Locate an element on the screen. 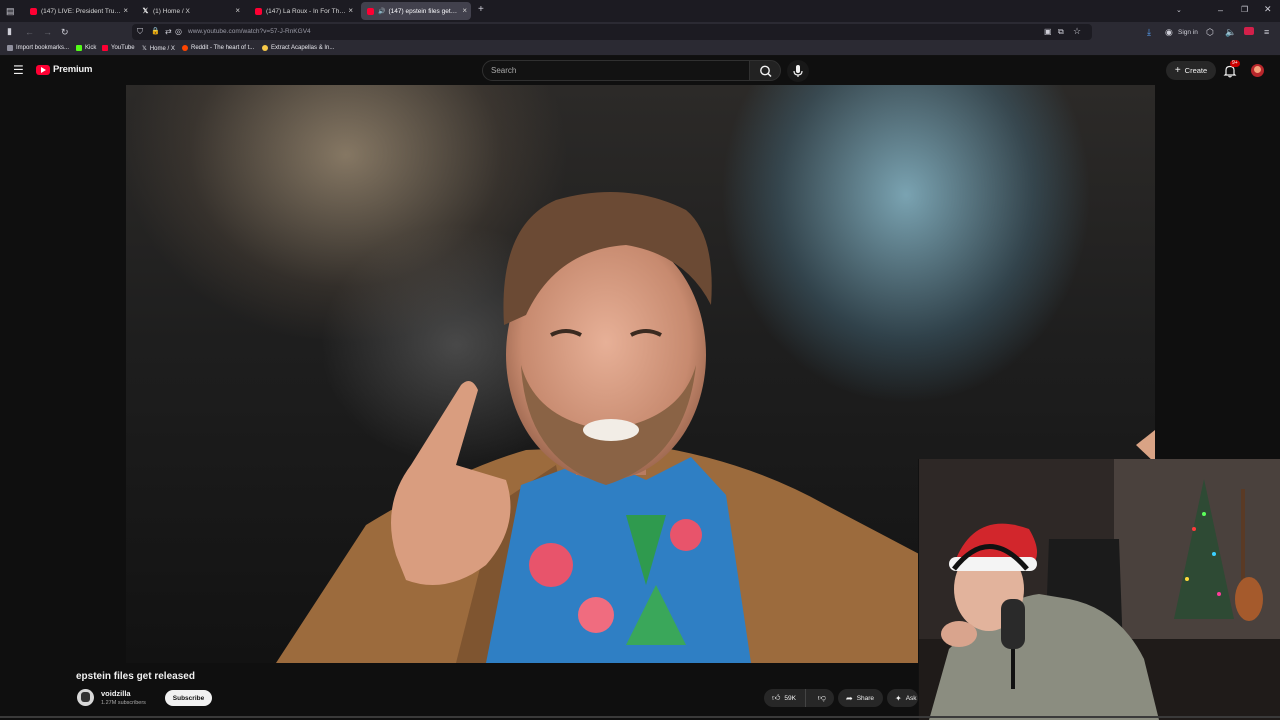 The image size is (1280, 720). reader-view-icon: ▣ is located at coordinates (1048, 32).